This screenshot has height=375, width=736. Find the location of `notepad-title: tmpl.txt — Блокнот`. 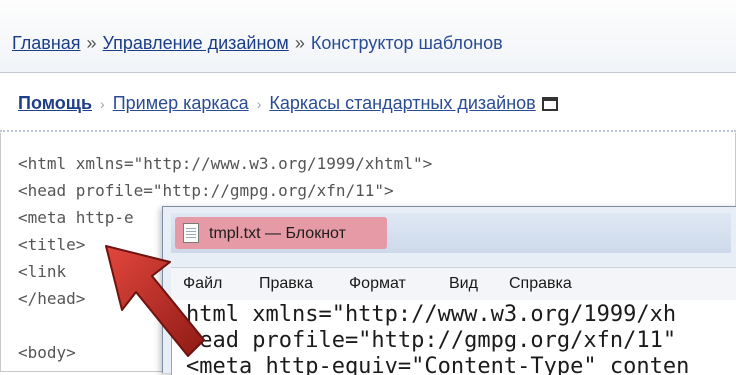

notepad-title: tmpl.txt — Блокнот is located at coordinates (277, 233).